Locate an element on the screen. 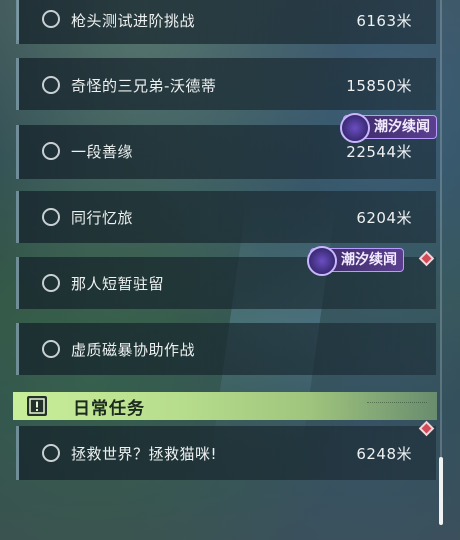  quest-distance: 6163米 is located at coordinates (384, 21).